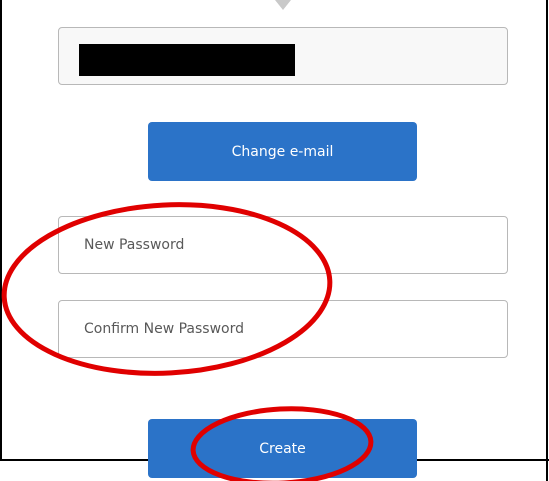  I want to click on new-password-input, so click(283, 245).